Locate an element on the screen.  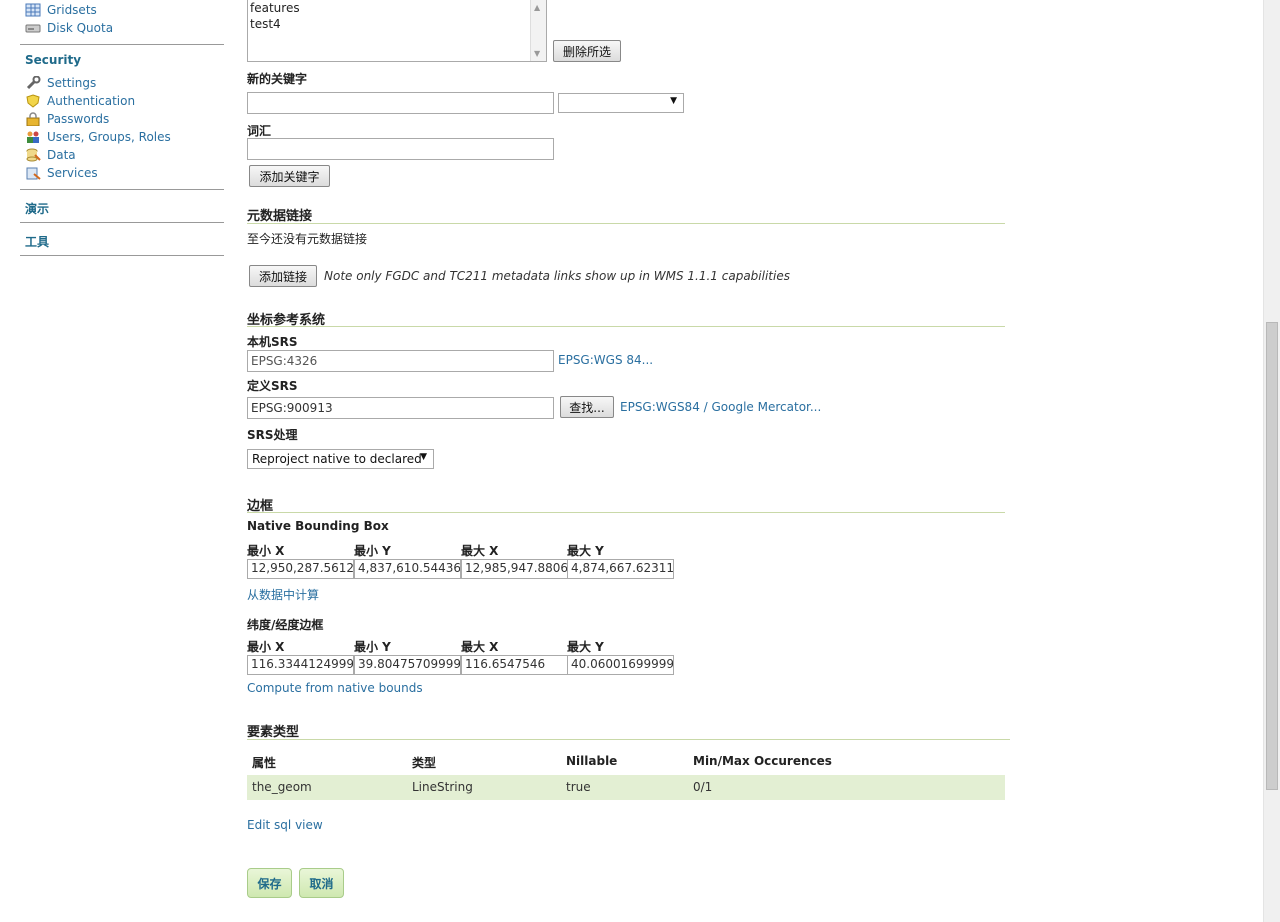
declared-srs-input is located at coordinates (400, 408).